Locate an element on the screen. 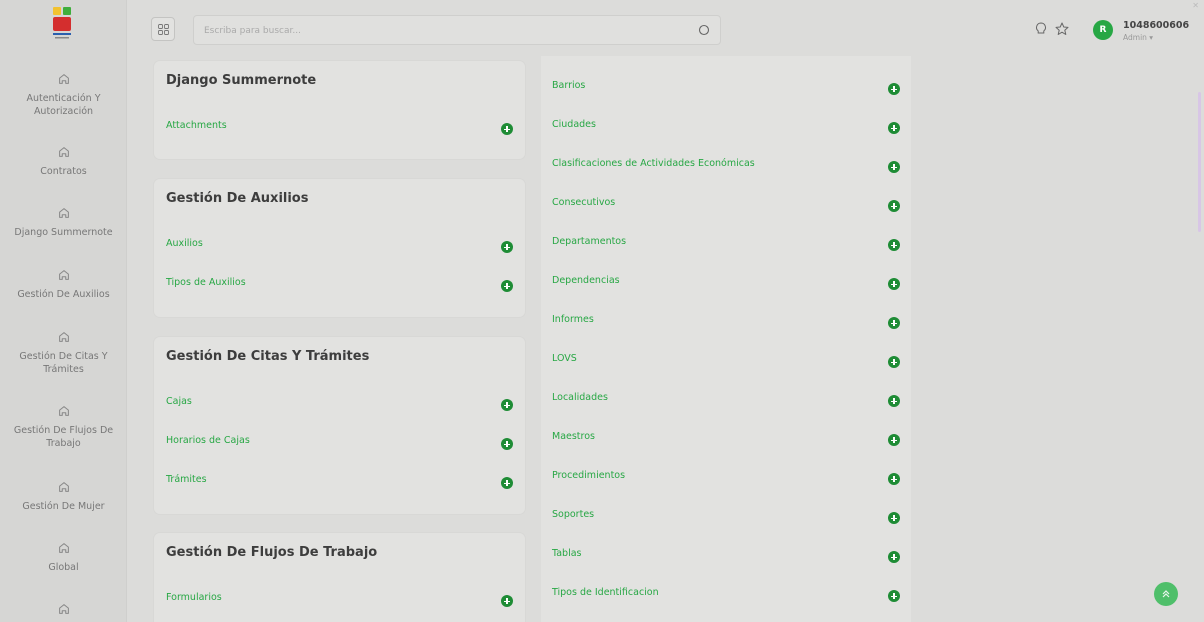  star-icon is located at coordinates (1062, 29).